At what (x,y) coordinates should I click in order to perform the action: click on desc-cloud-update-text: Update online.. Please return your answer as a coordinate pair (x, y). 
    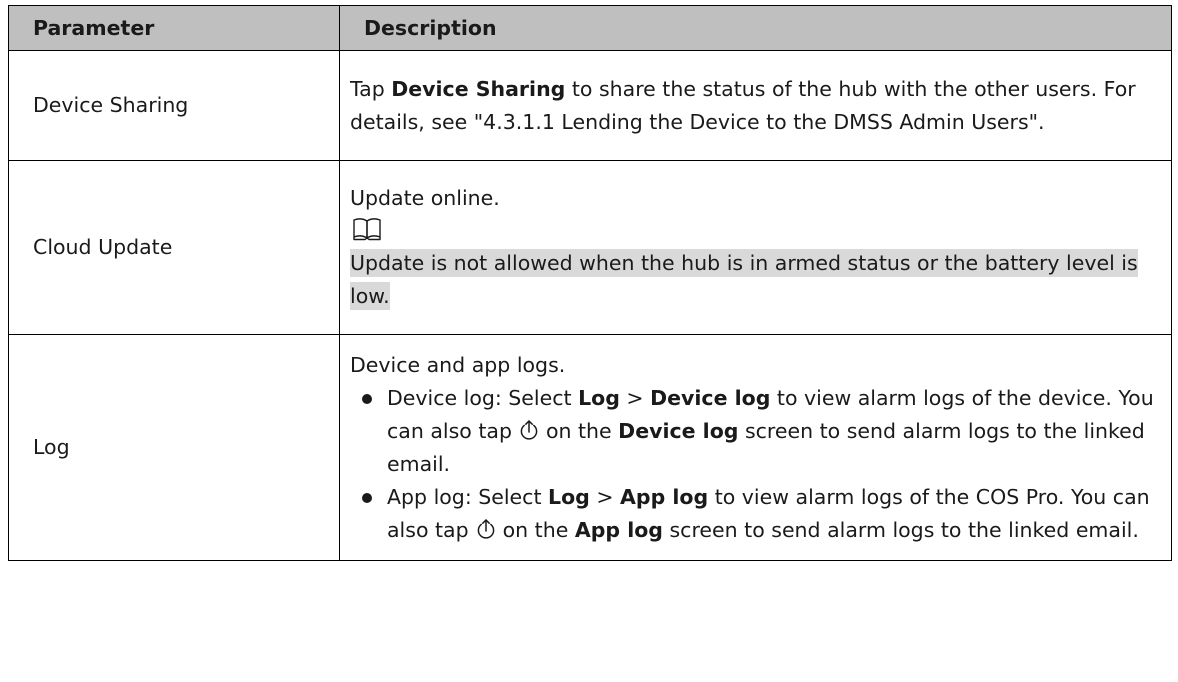
    Looking at the image, I should click on (425, 198).